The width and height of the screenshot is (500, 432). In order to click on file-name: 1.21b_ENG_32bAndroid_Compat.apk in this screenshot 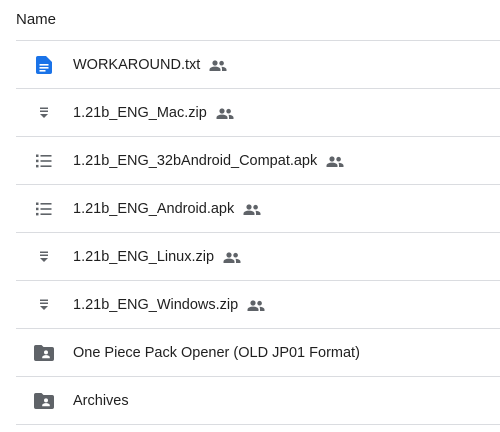, I will do `click(195, 161)`.